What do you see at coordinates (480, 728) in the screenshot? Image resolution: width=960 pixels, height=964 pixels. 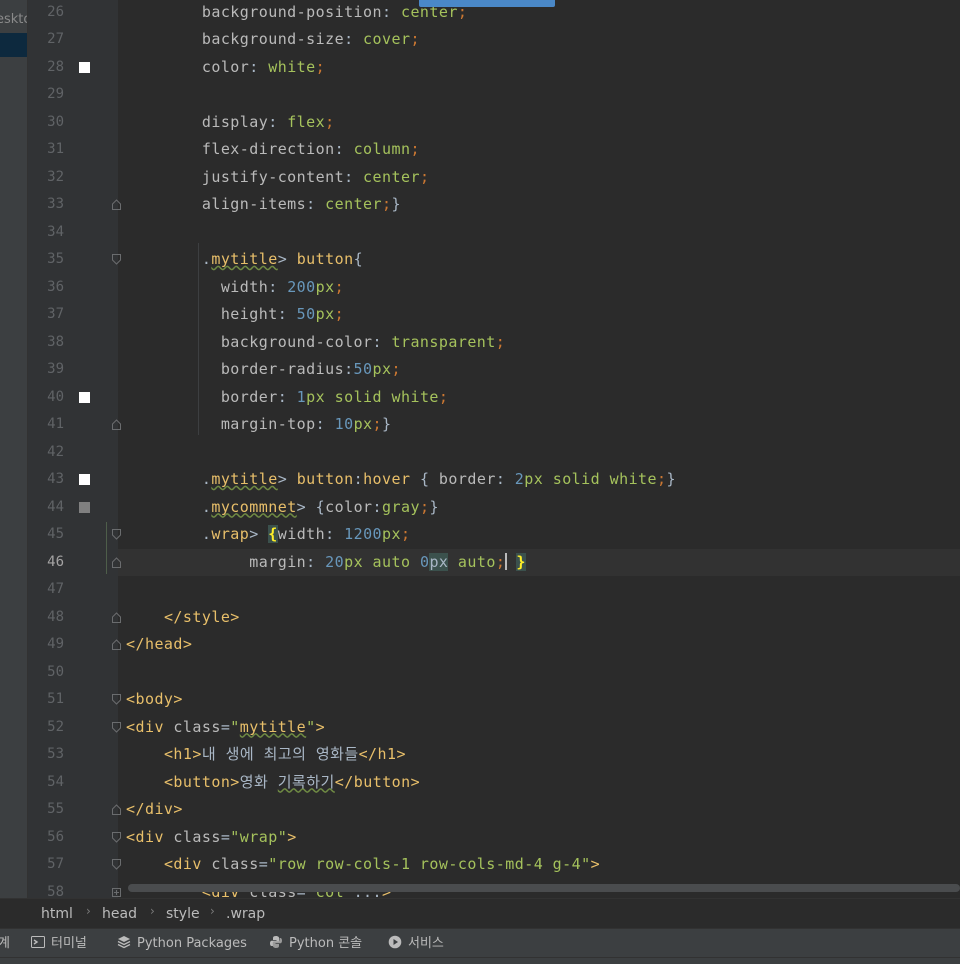 I see `code-line: 52 <div class="mytitle">` at bounding box center [480, 728].